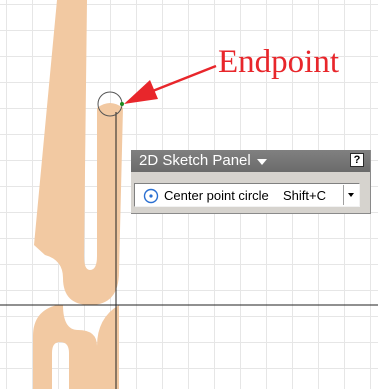 The image size is (378, 389). What do you see at coordinates (357, 160) in the screenshot?
I see `help-question-icon: ?` at bounding box center [357, 160].